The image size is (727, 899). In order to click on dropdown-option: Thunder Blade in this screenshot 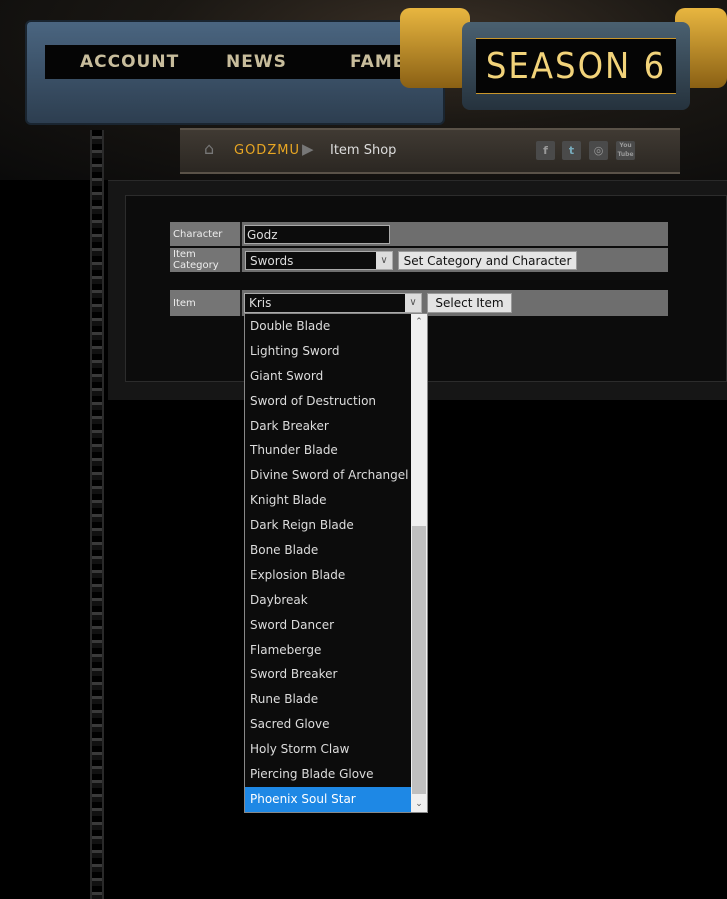, I will do `click(328, 450)`.